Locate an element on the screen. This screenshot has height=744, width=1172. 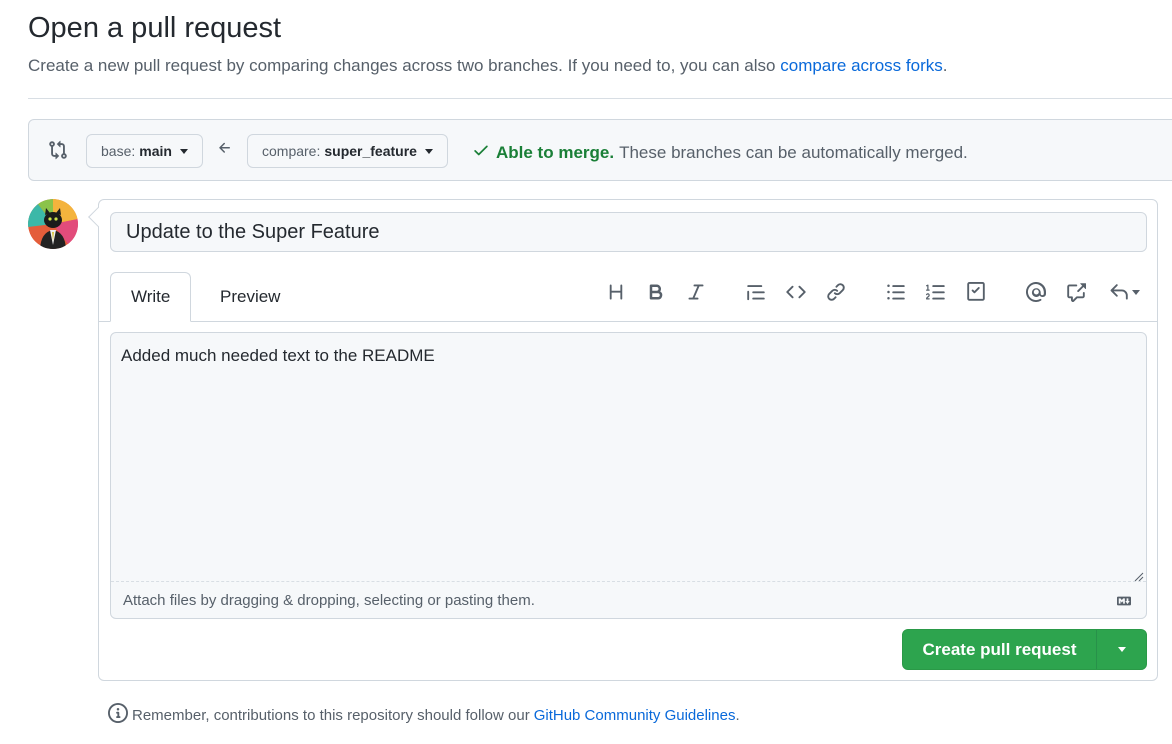
compare-branch-select: compare: super_feature is located at coordinates (347, 151).